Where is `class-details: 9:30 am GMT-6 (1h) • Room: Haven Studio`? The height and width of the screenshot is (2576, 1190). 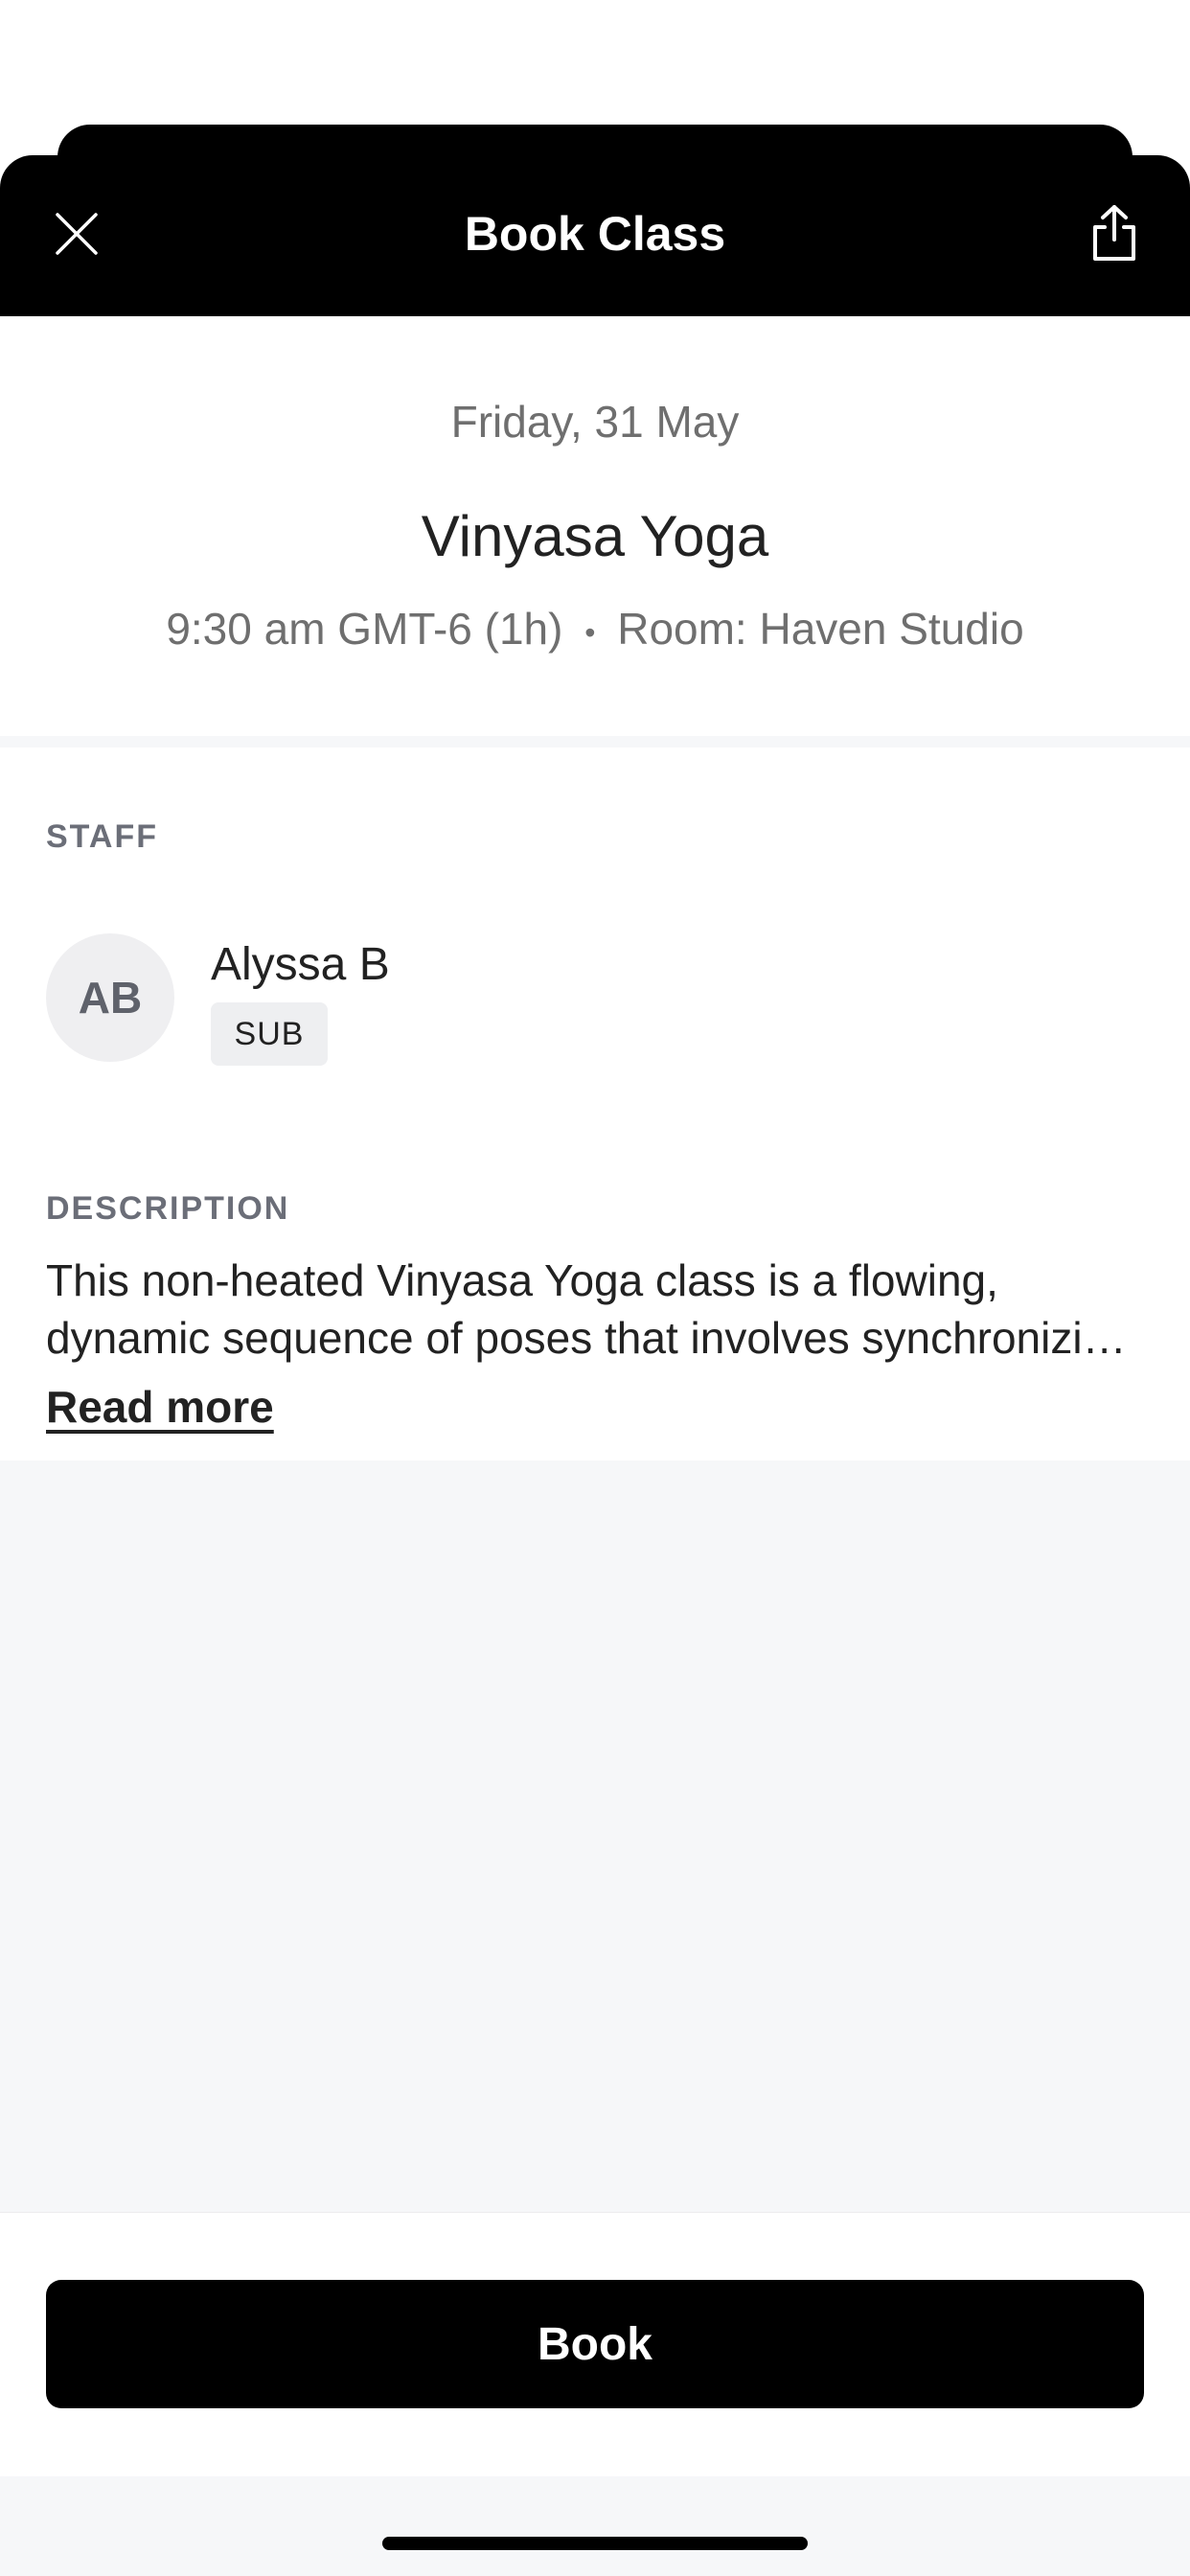
class-details: 9:30 am GMT-6 (1h) • Room: Haven Studio is located at coordinates (595, 630).